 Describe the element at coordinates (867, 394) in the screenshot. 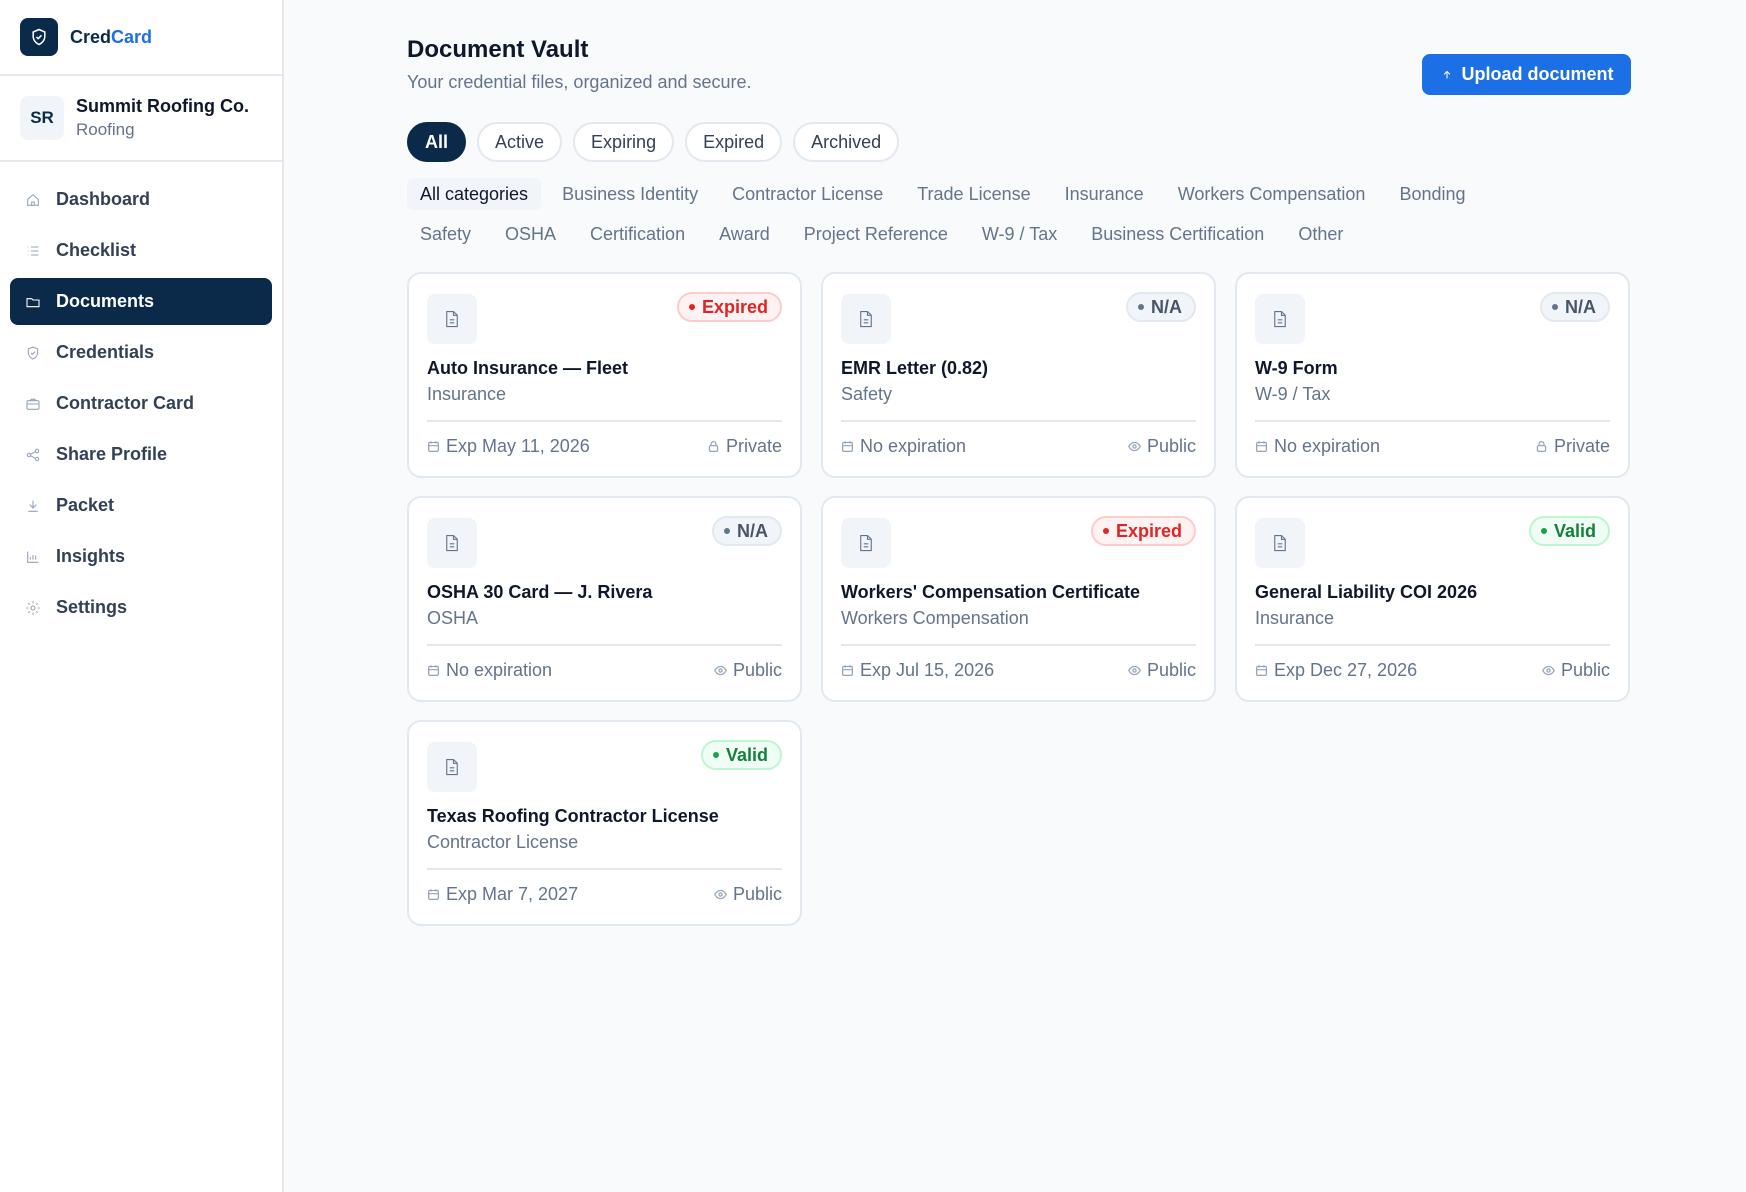

I see `document-category: Safety` at that location.